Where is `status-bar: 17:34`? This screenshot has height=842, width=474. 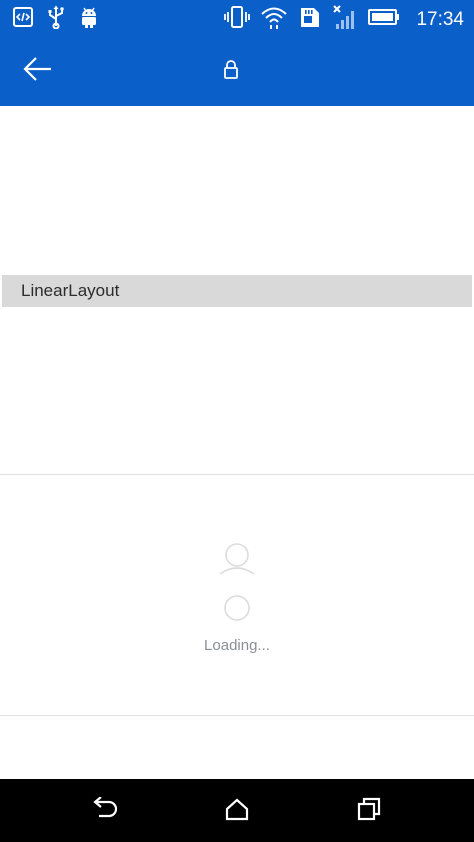 status-bar: 17:34 is located at coordinates (237, 17).